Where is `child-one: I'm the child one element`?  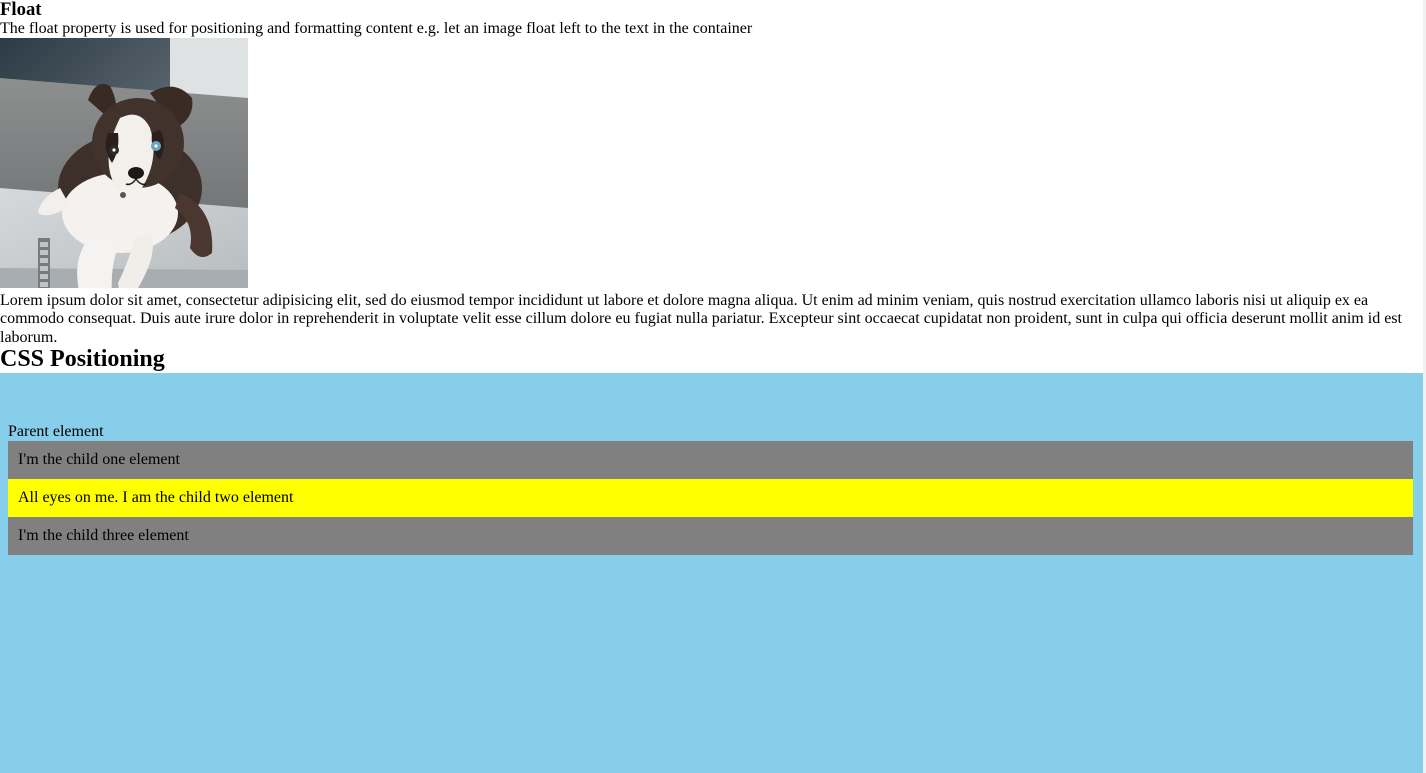
child-one: I'm the child one element is located at coordinates (710, 460).